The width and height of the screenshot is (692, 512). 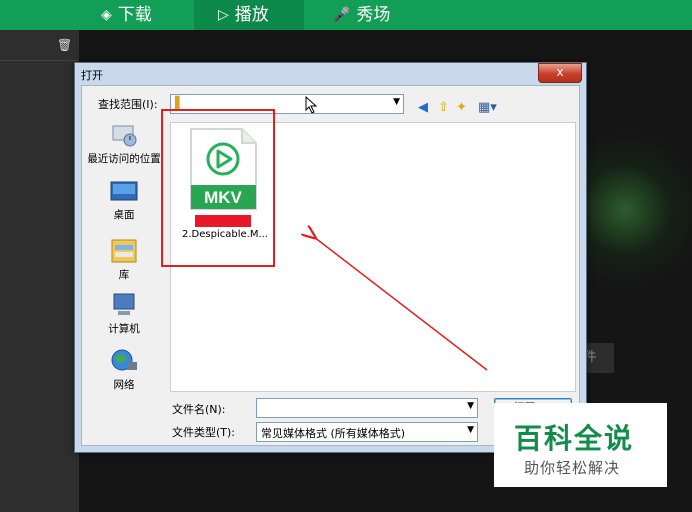 I want to click on place-desktop: 桌面, so click(x=124, y=201).